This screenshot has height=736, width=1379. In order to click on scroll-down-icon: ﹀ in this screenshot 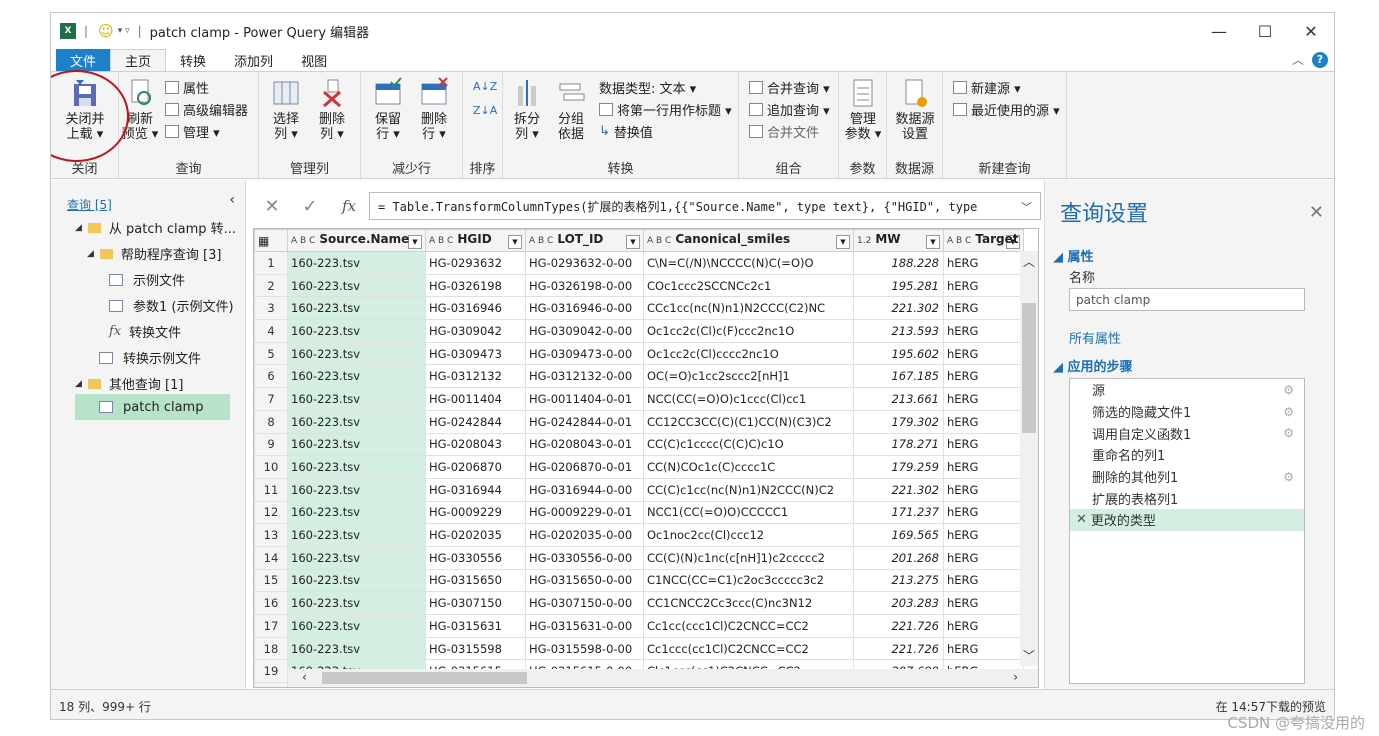, I will do `click(1029, 655)`.